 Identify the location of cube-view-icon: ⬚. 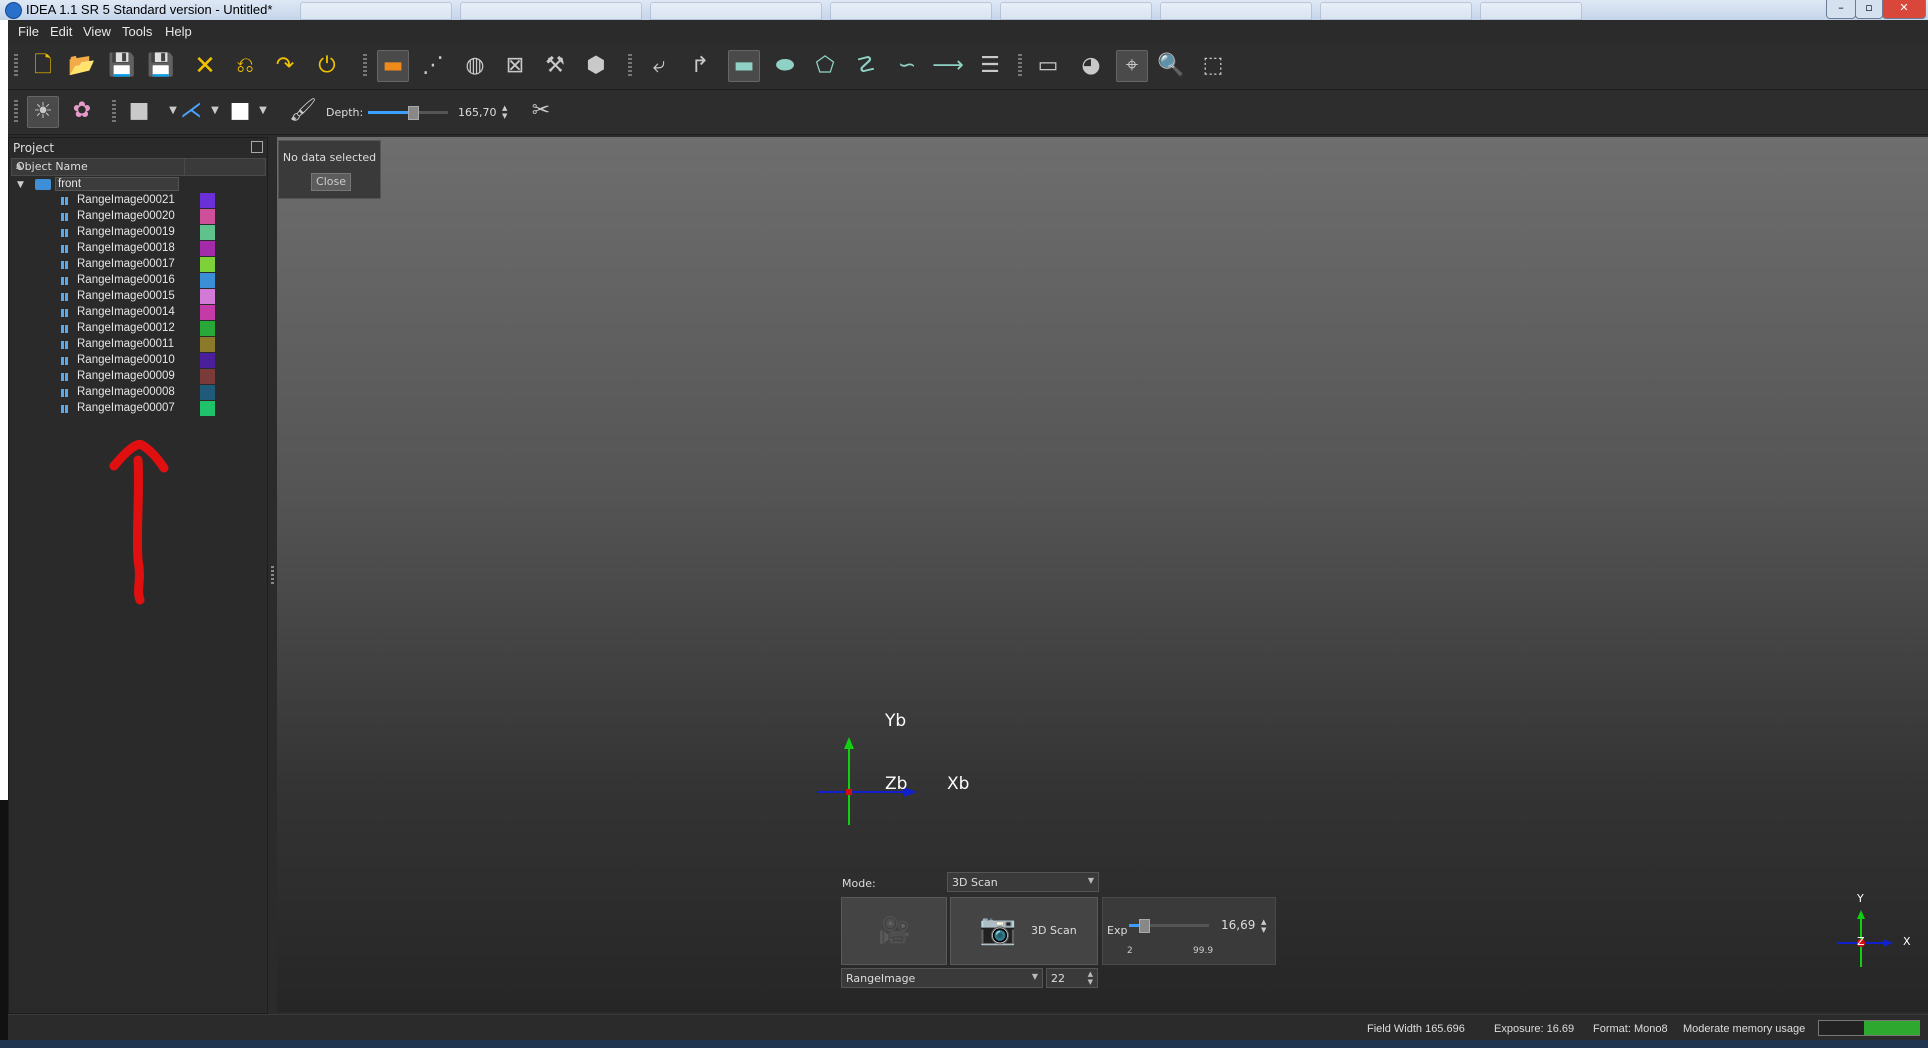
(1213, 66).